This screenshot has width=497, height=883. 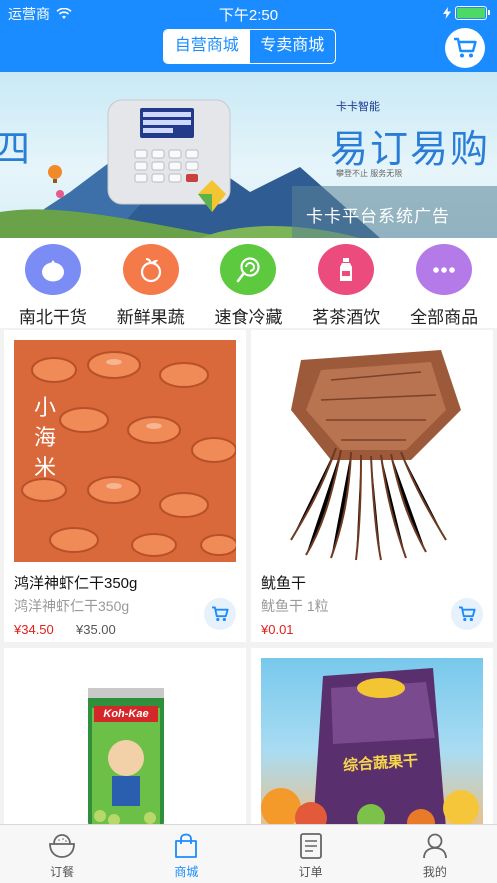 I want to click on tab-orders: 订单, so click(x=311, y=854).